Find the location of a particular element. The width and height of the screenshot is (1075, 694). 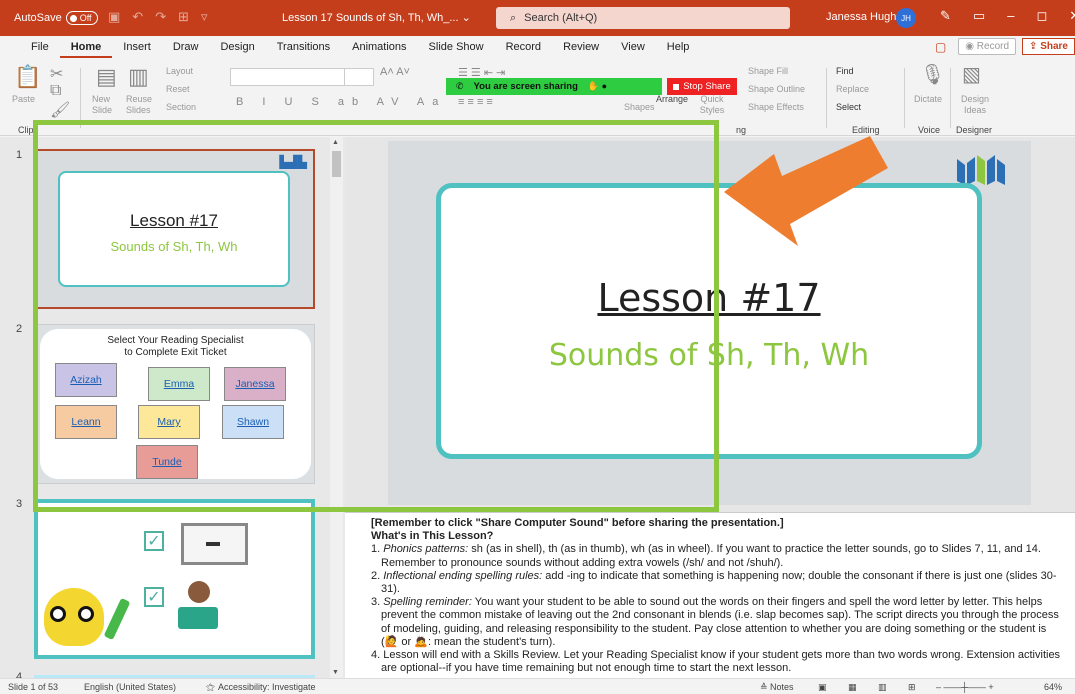

new-slide-icon: ▤ is located at coordinates (106, 77).